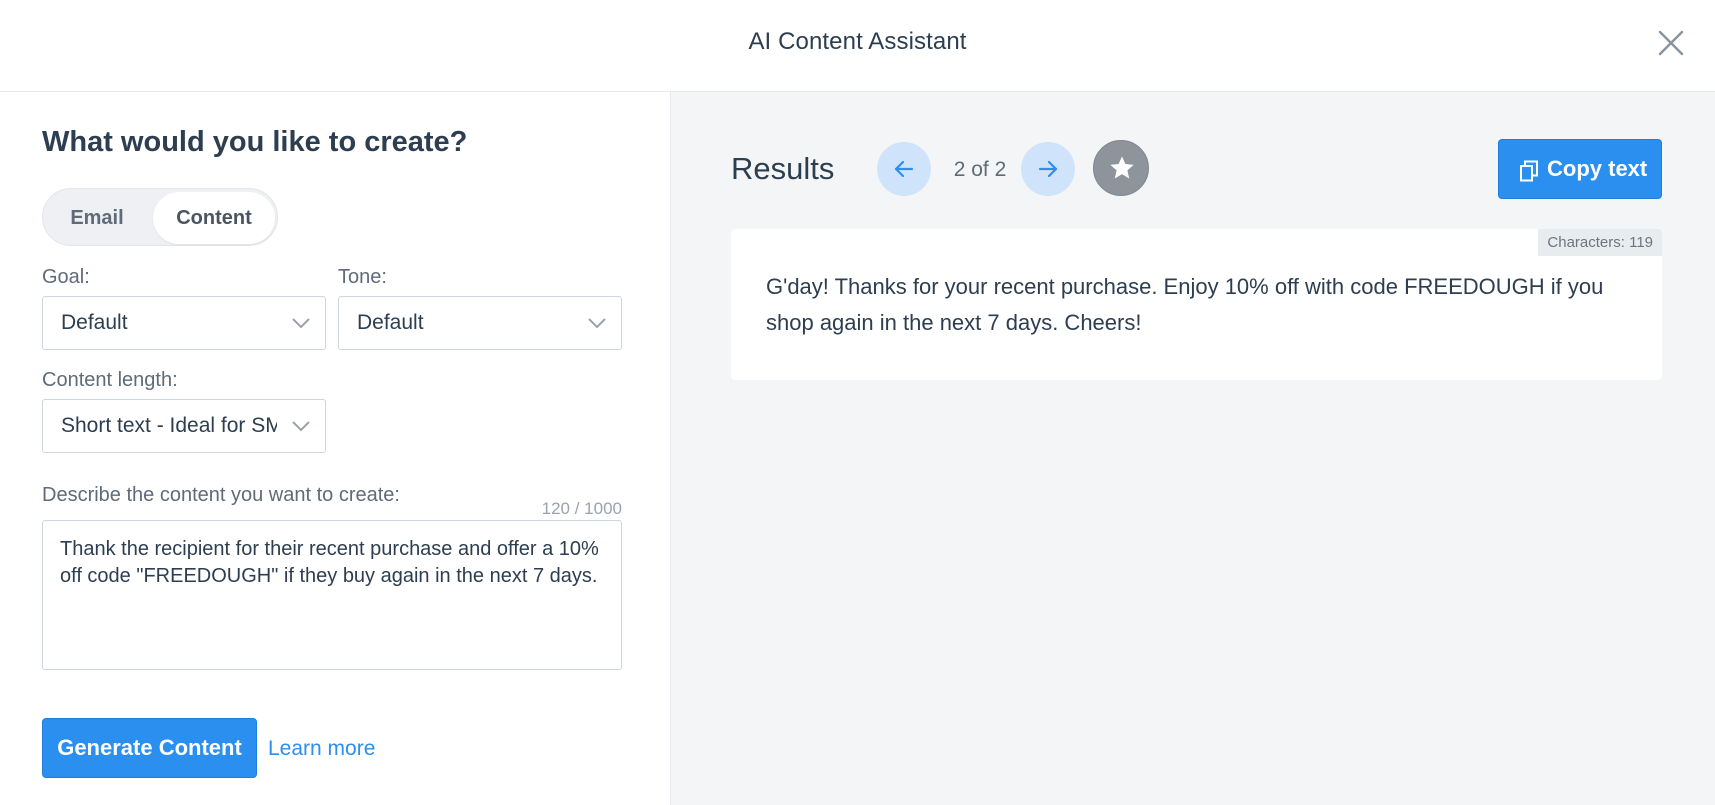 This screenshot has width=1715, height=805. I want to click on tone-label: Tone:, so click(362, 277).